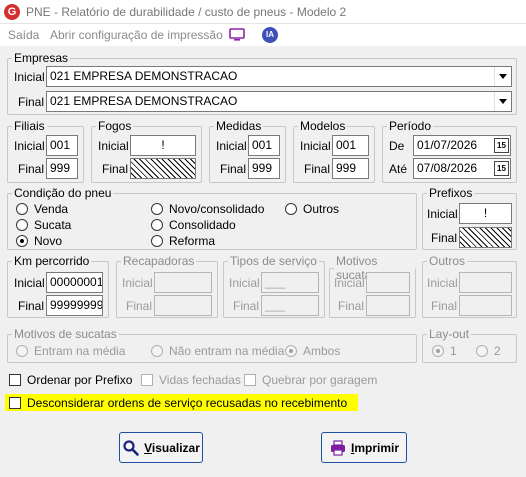  I want to click on modelos-inicial-label: Inicial, so click(315, 146).